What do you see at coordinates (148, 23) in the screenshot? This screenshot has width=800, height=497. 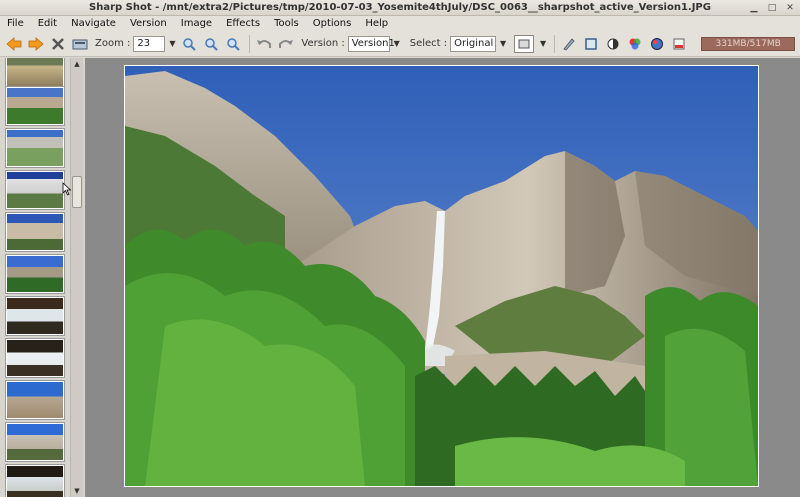 I see `menu-version: Version` at bounding box center [148, 23].